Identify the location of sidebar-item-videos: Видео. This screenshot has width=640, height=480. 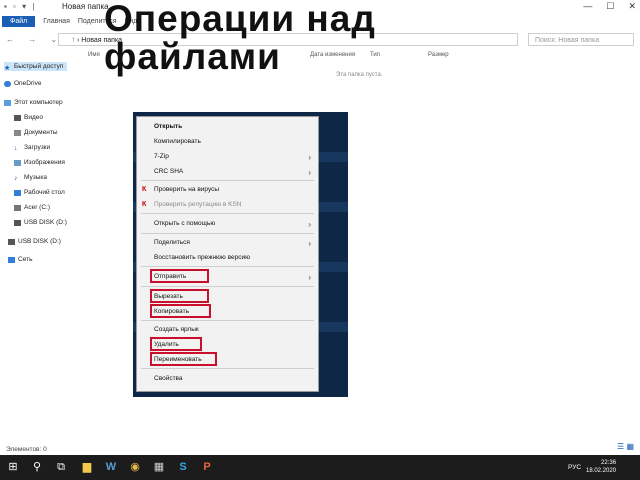
(28, 117).